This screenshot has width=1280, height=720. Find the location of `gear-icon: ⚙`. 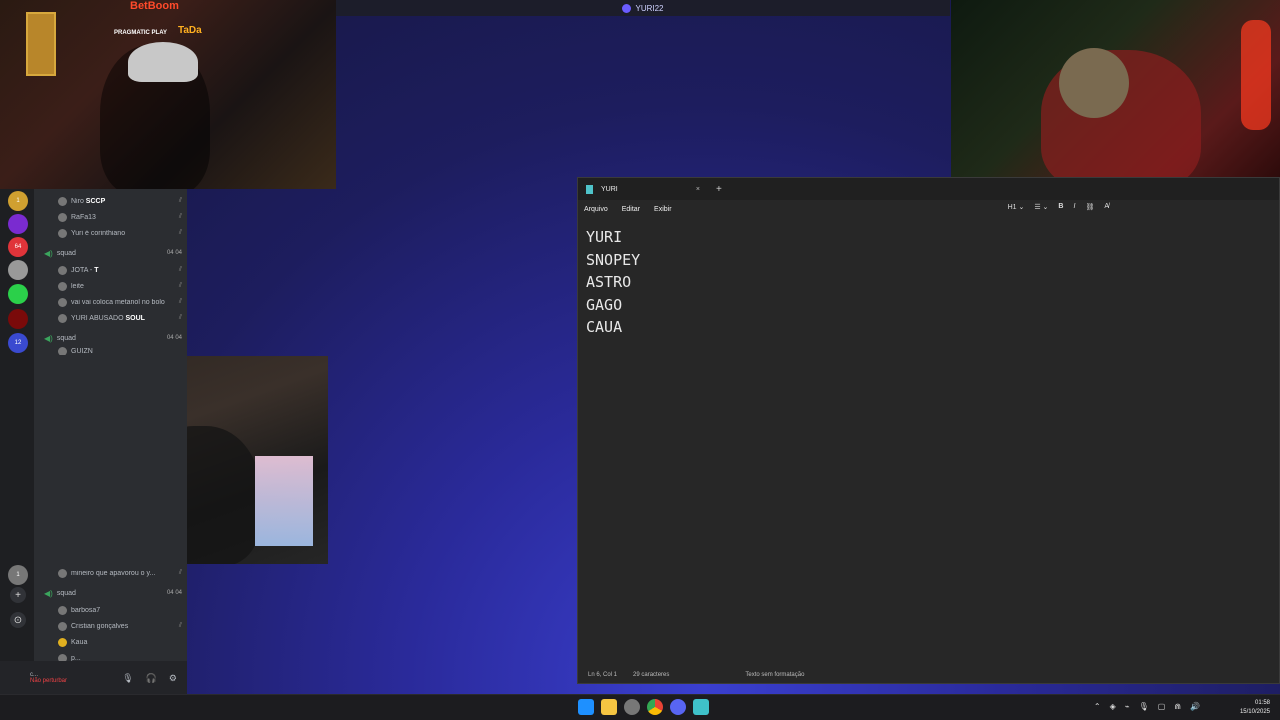

gear-icon: ⚙ is located at coordinates (173, 678).